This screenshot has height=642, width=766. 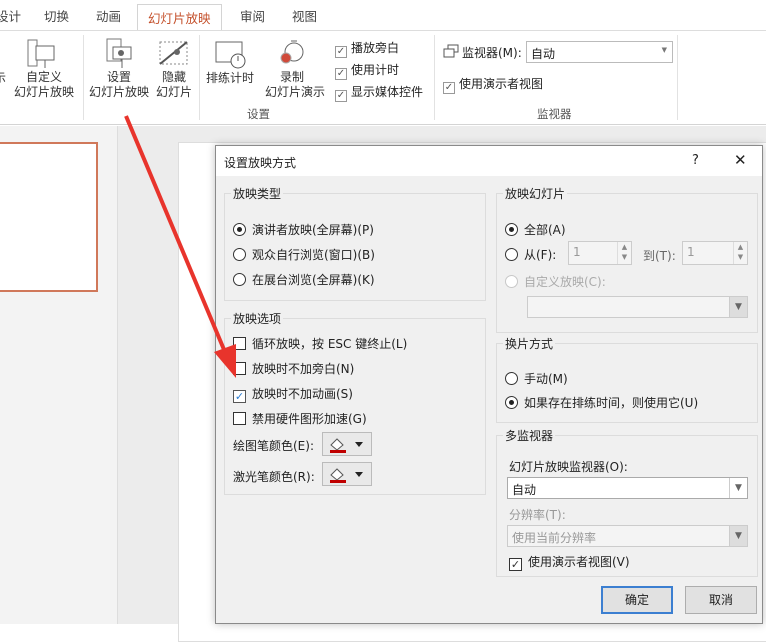 I want to click on resolution-label: 分辨率(T):, so click(x=537, y=515).